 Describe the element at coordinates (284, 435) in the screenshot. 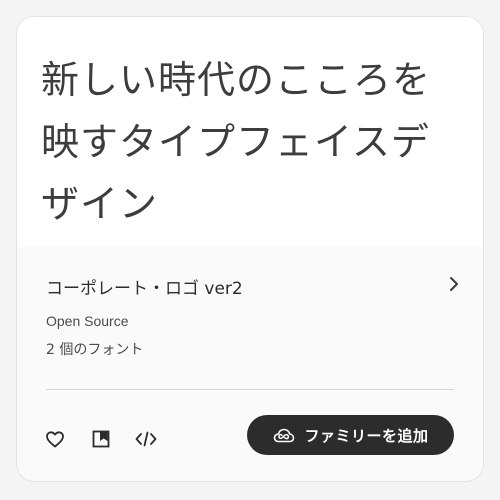

I see `creative-cloud-icon` at that location.